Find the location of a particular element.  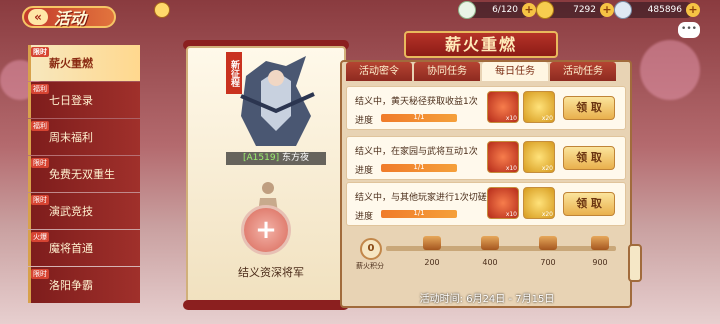

hero-name-label: [A1519] 东方夜 is located at coordinates (276, 158).